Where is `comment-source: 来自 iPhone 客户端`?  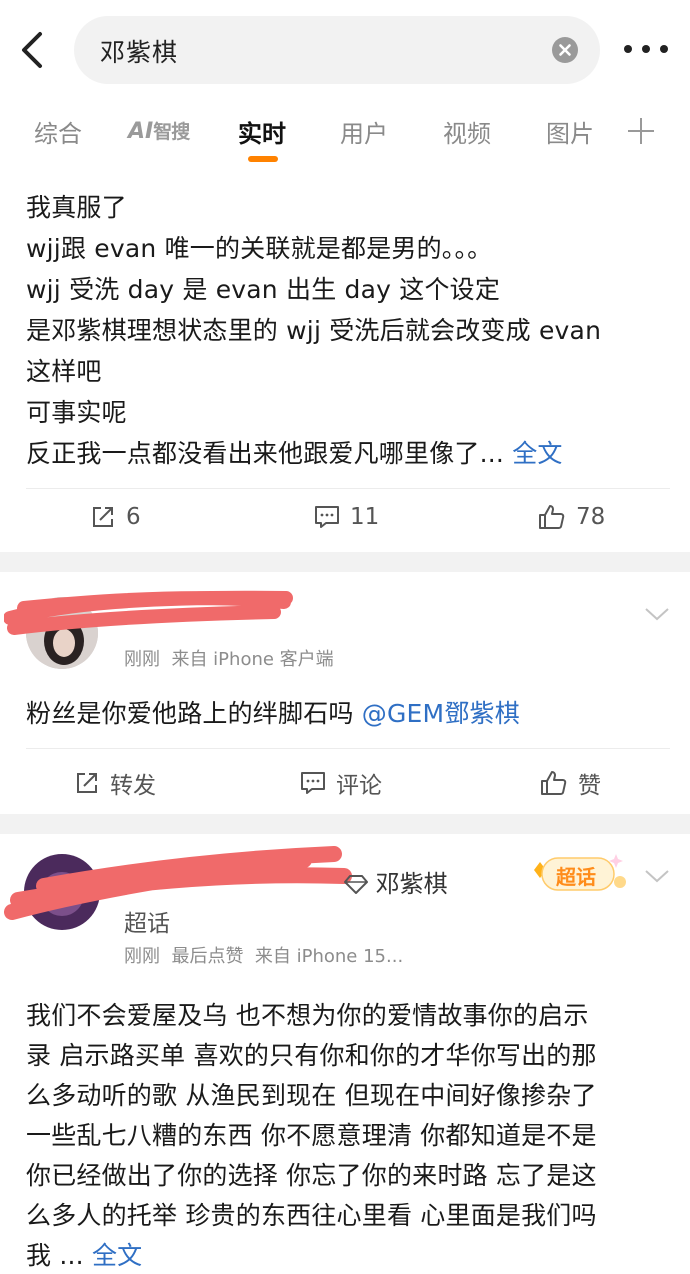
comment-source: 来自 iPhone 客户端 is located at coordinates (252, 659).